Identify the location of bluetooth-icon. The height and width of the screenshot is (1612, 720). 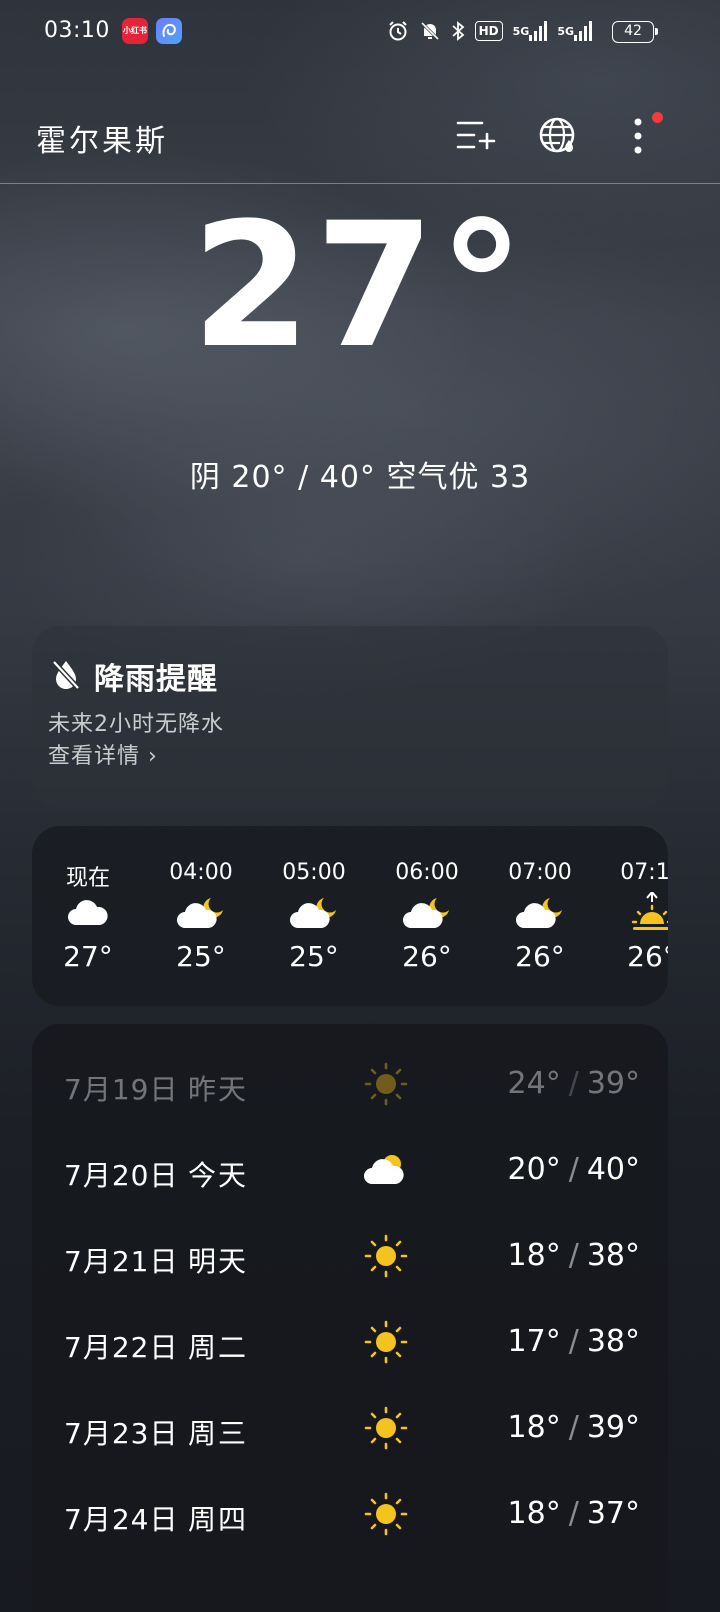
(458, 31).